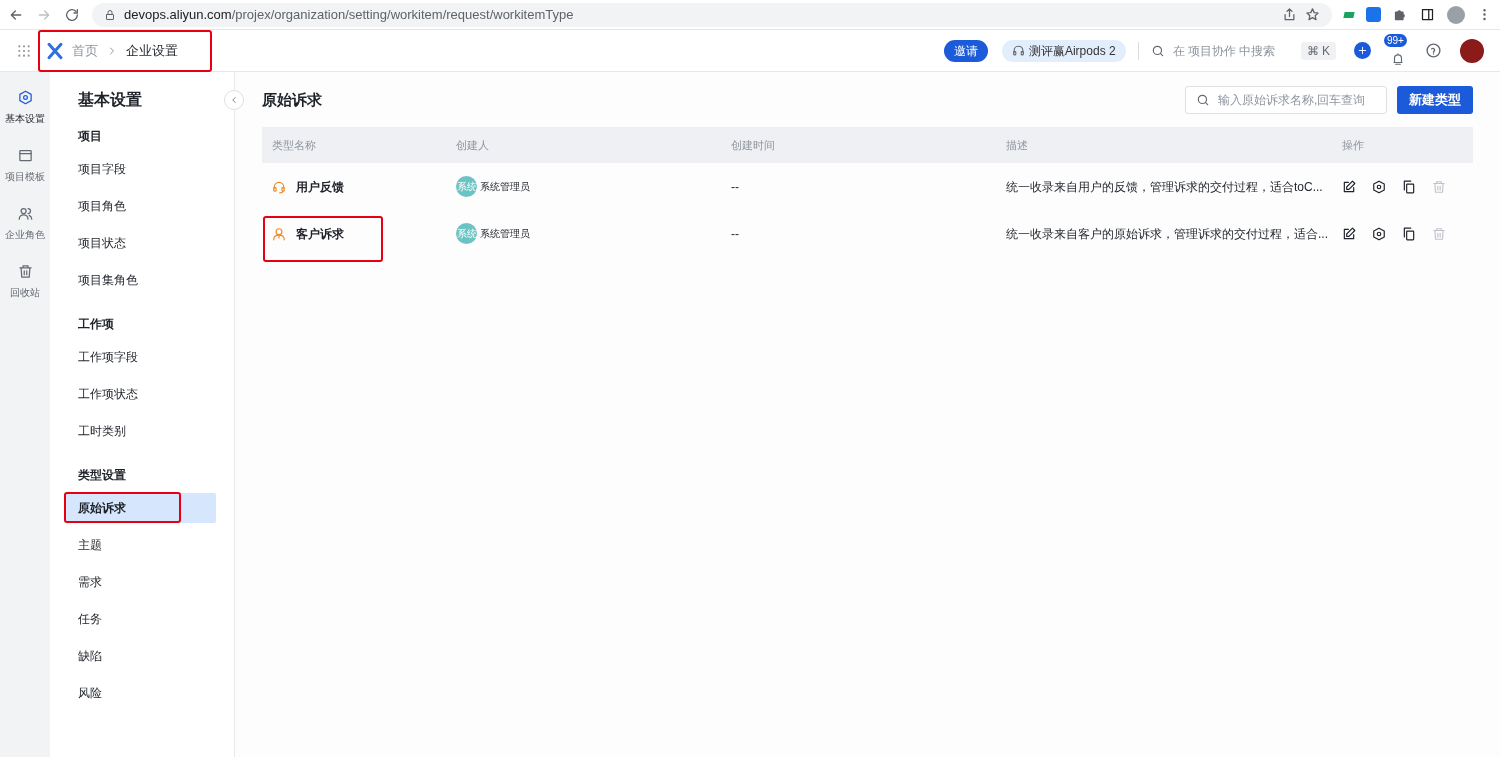 This screenshot has width=1500, height=757. I want to click on sidebar-item: 风险, so click(140, 693).